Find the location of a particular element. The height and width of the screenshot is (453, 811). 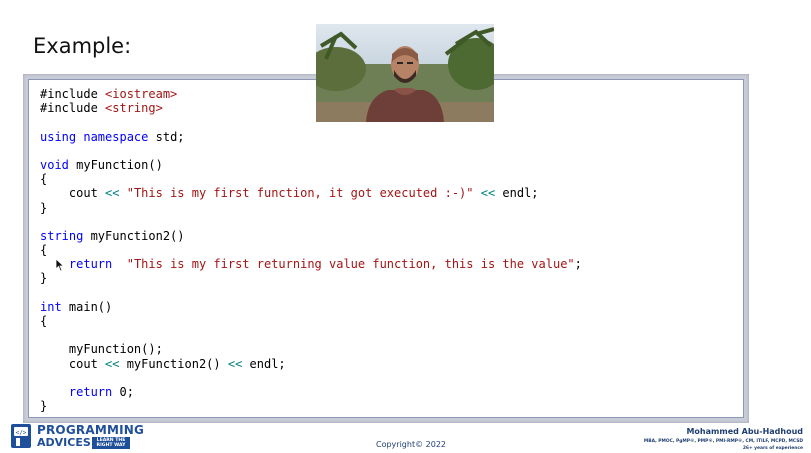

presenter-video is located at coordinates (405, 73).